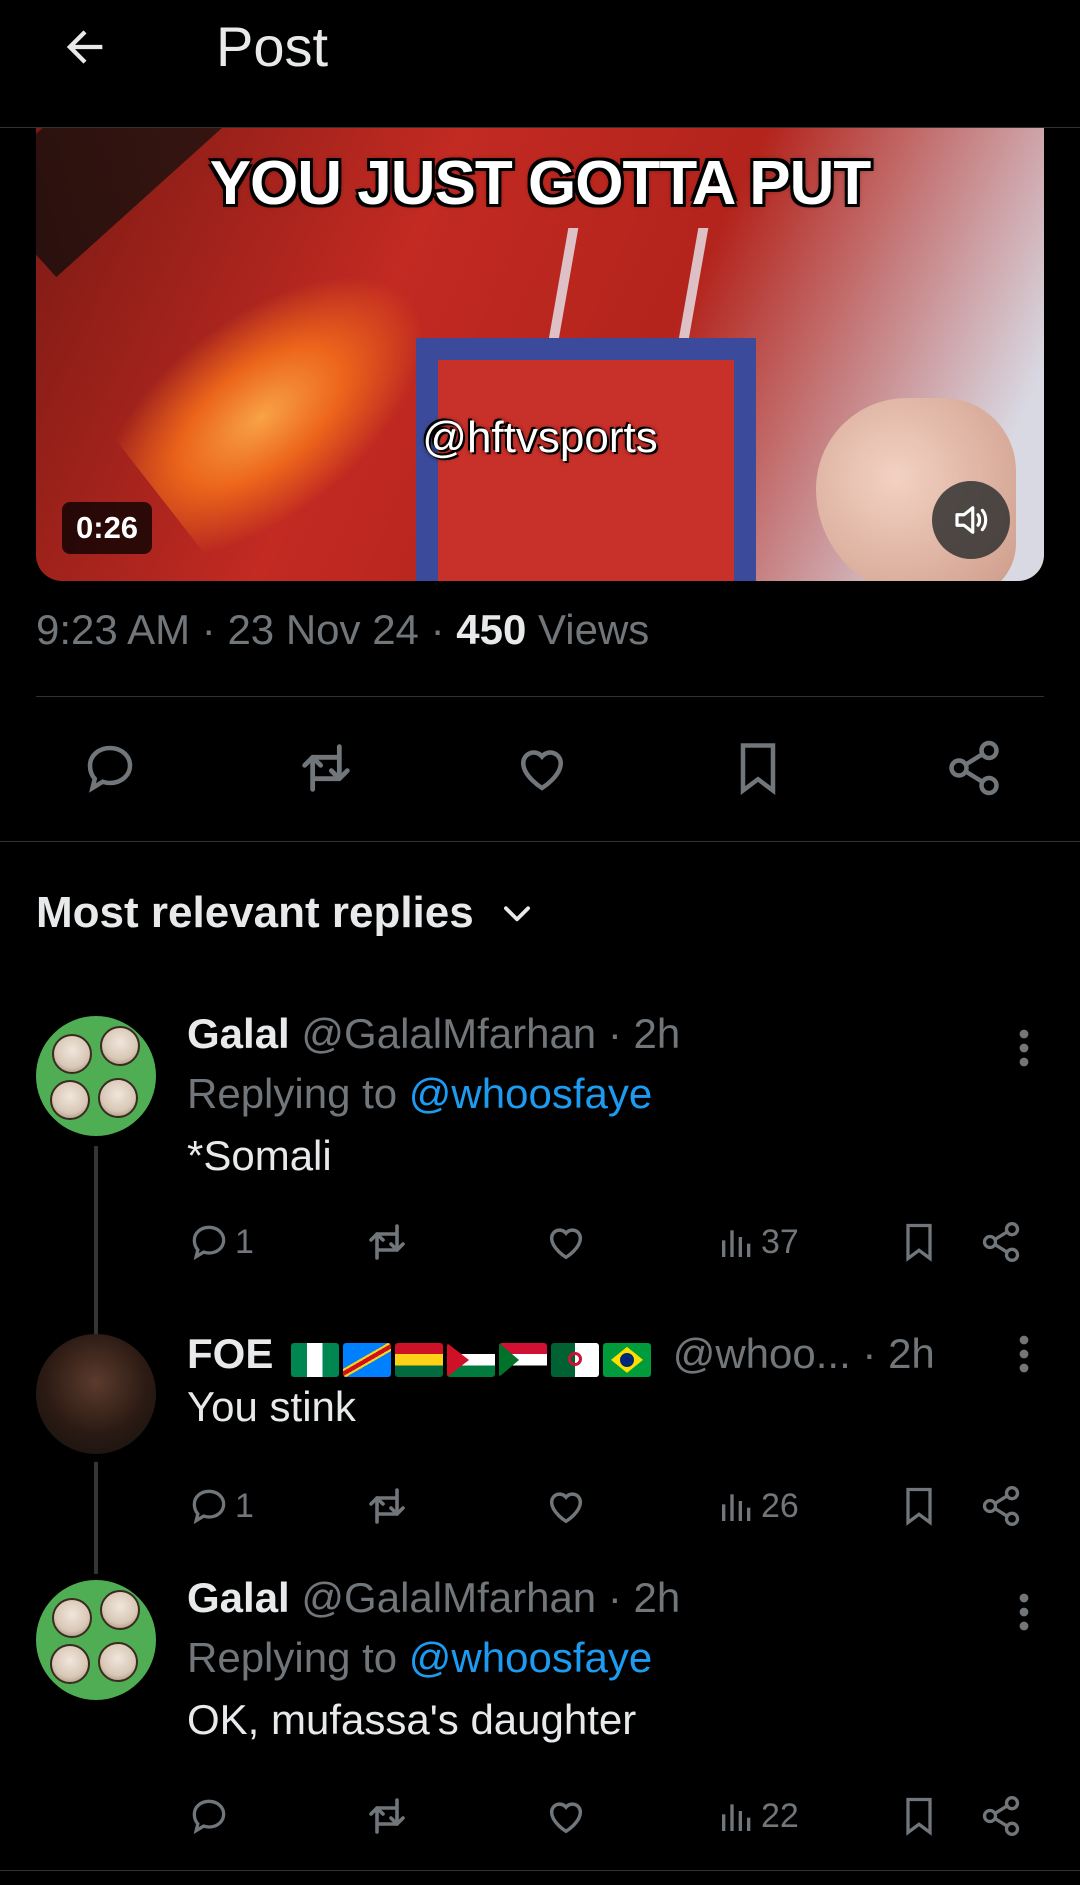 The width and height of the screenshot is (1080, 1885). Describe the element at coordinates (367, 1359) in the screenshot. I see `flag-drcongo-icon` at that location.